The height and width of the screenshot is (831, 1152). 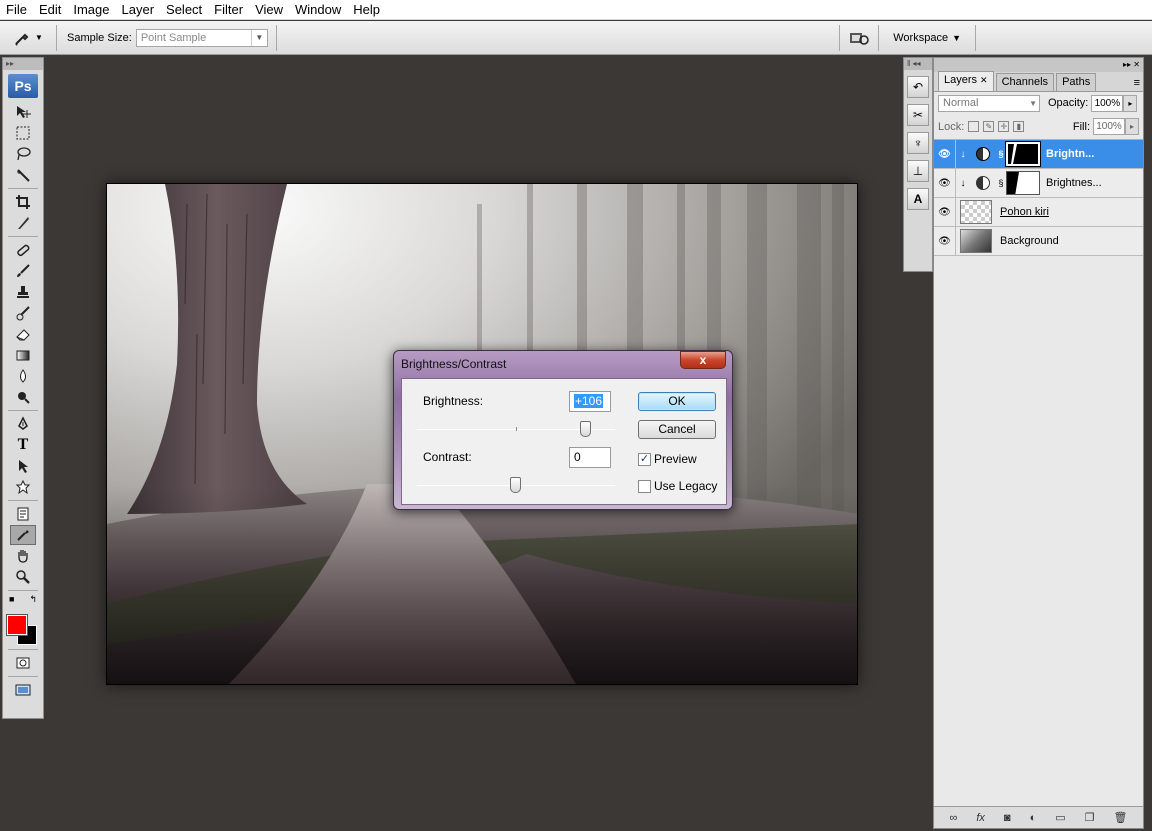 I want to click on panel-menu-icon: ≡, so click(x=1137, y=84).